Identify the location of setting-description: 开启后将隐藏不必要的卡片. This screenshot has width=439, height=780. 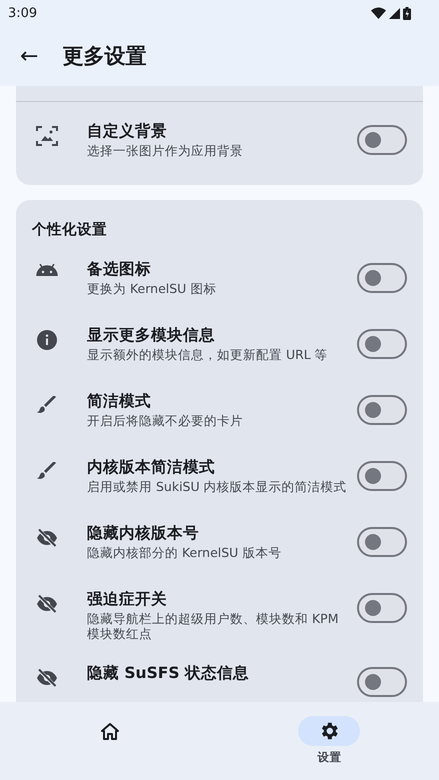
(165, 420).